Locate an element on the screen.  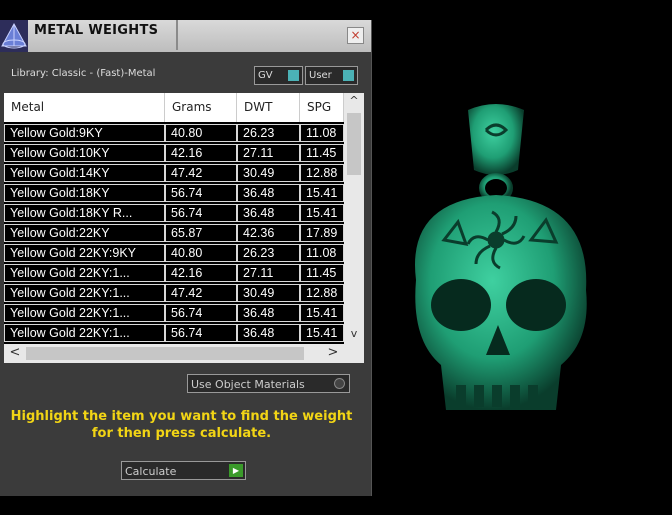
table-row: Yellow Gold:22KY 65.87 42.36 17.89 is located at coordinates (174, 233).